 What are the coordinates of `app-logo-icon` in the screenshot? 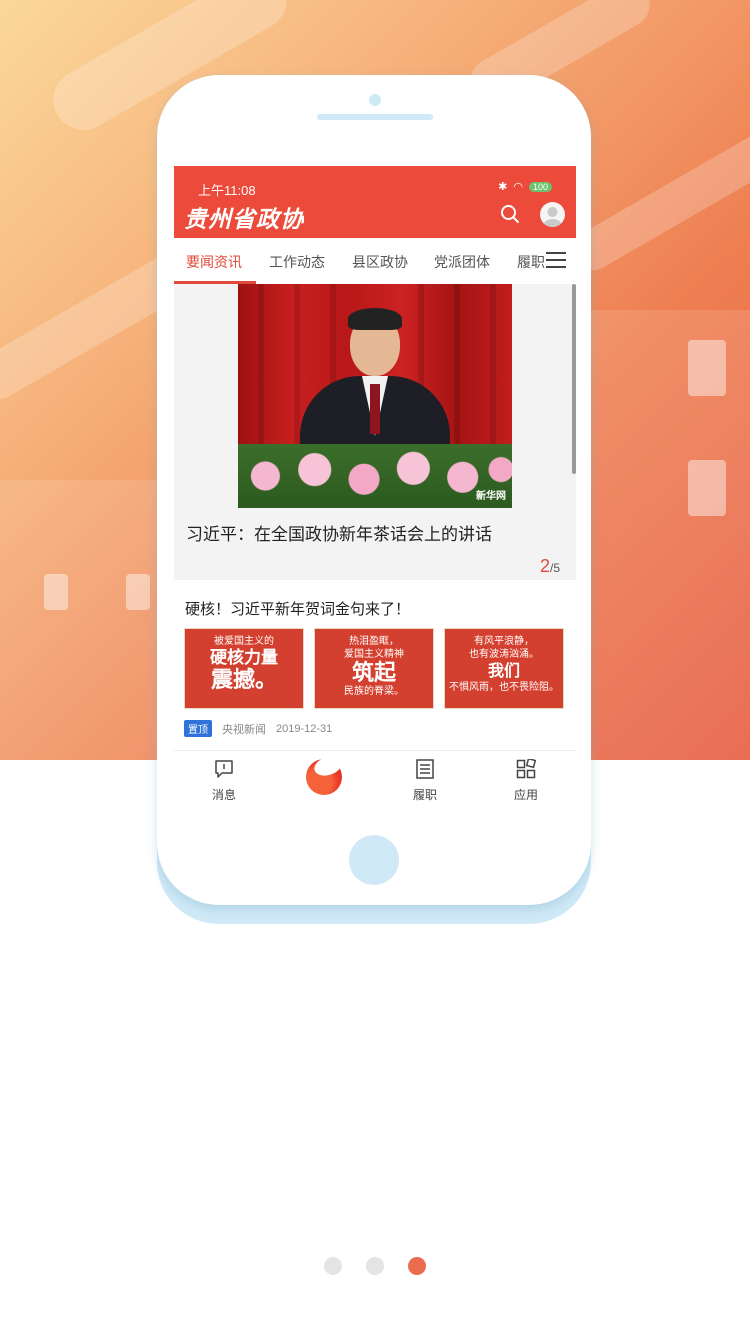 It's located at (324, 777).